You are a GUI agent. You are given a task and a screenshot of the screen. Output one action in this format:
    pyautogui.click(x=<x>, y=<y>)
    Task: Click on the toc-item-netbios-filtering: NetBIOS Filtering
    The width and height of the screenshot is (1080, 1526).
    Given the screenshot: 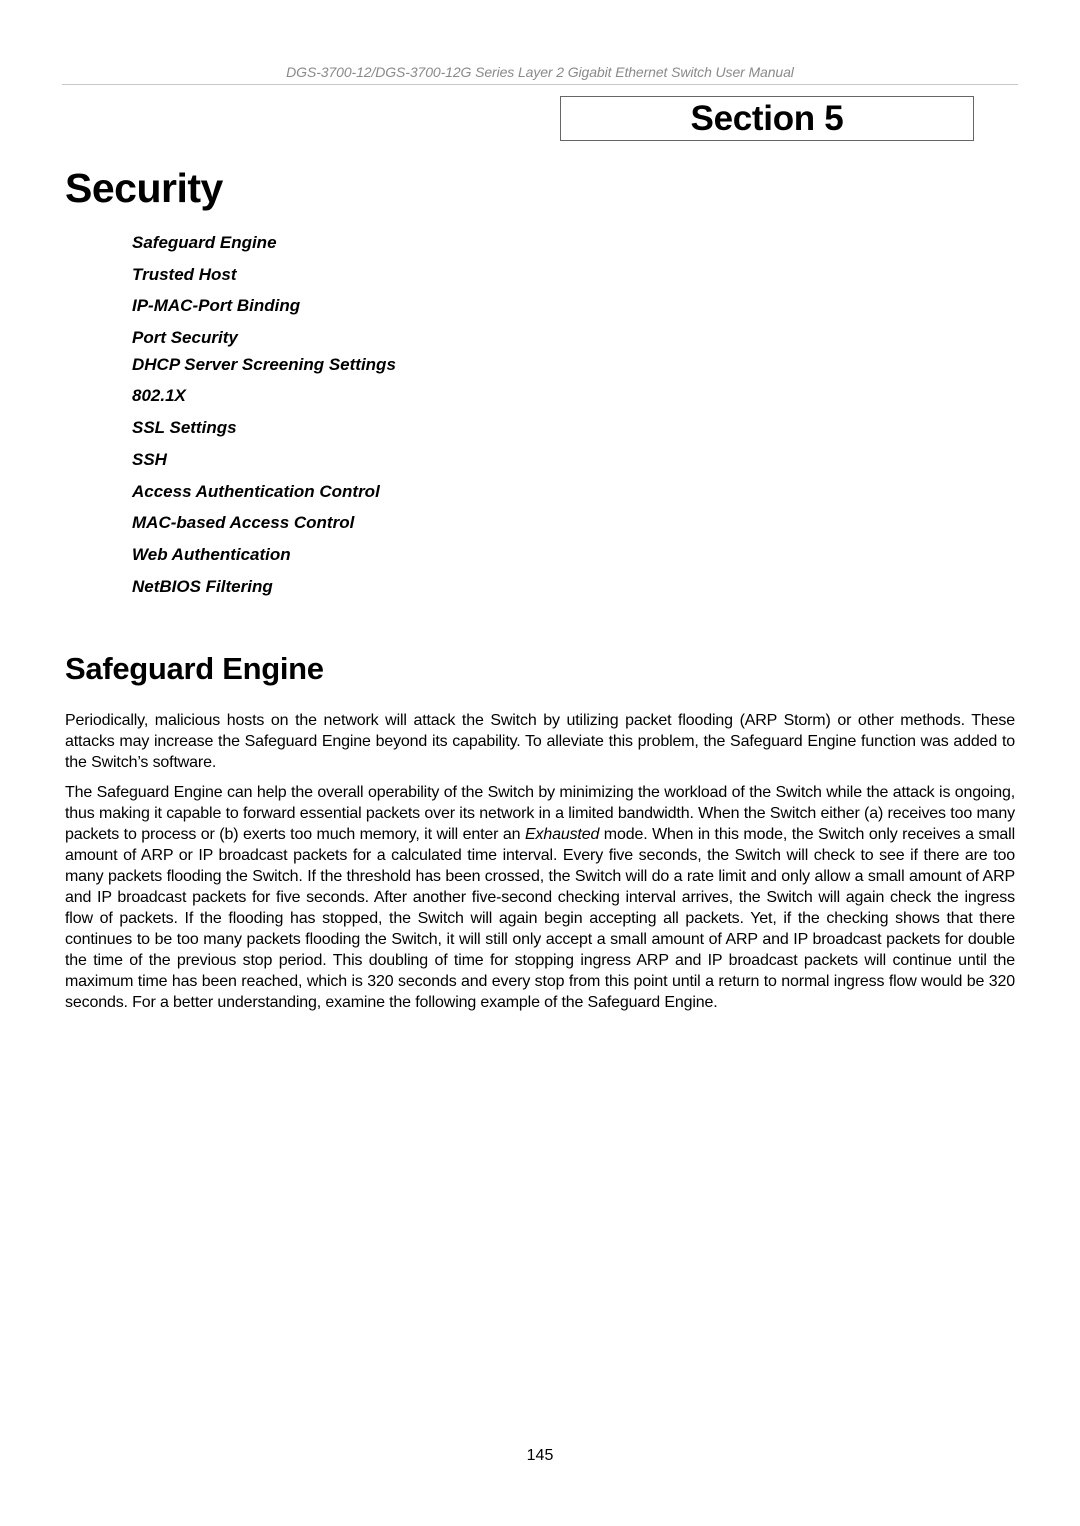 What is the action you would take?
    pyautogui.click(x=202, y=587)
    